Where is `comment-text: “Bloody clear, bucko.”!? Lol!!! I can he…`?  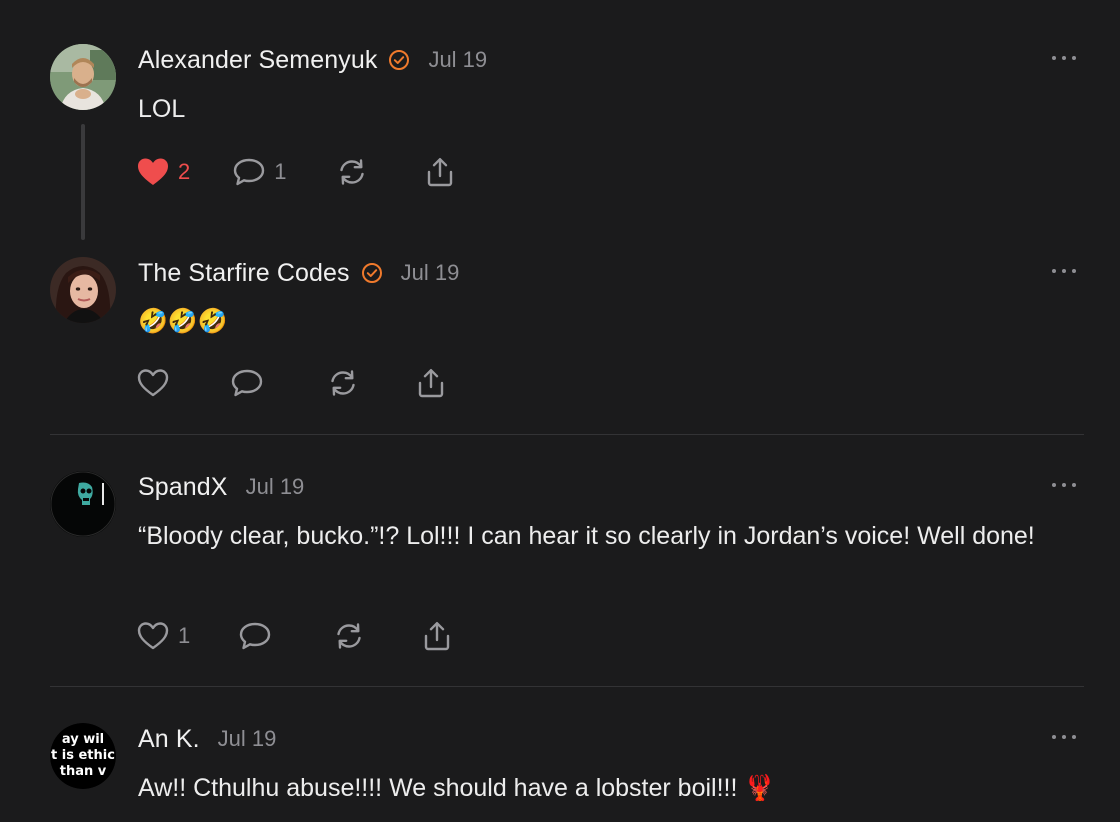 comment-text: “Bloody clear, bucko.”!? Lol!!! I can he… is located at coordinates (586, 536).